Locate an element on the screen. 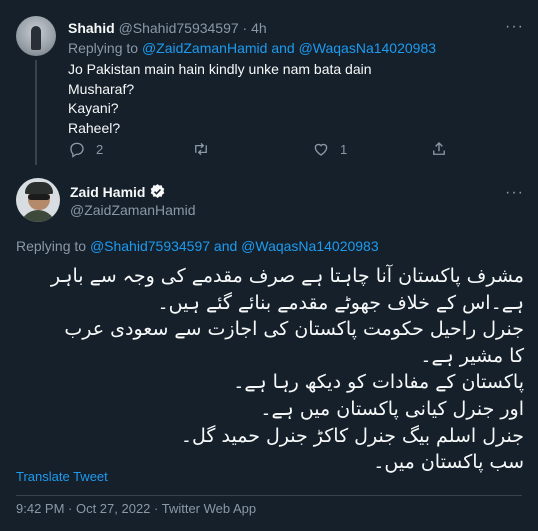 The image size is (538, 531). thread-connector is located at coordinates (36, 112).